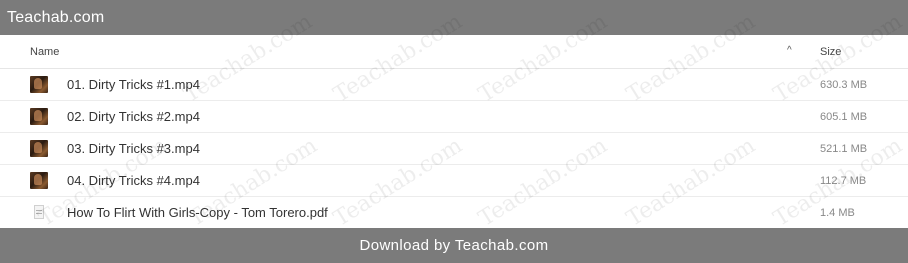 The image size is (908, 263). I want to click on file-name: 01. Dirty Tricks #1.mp4, so click(133, 84).